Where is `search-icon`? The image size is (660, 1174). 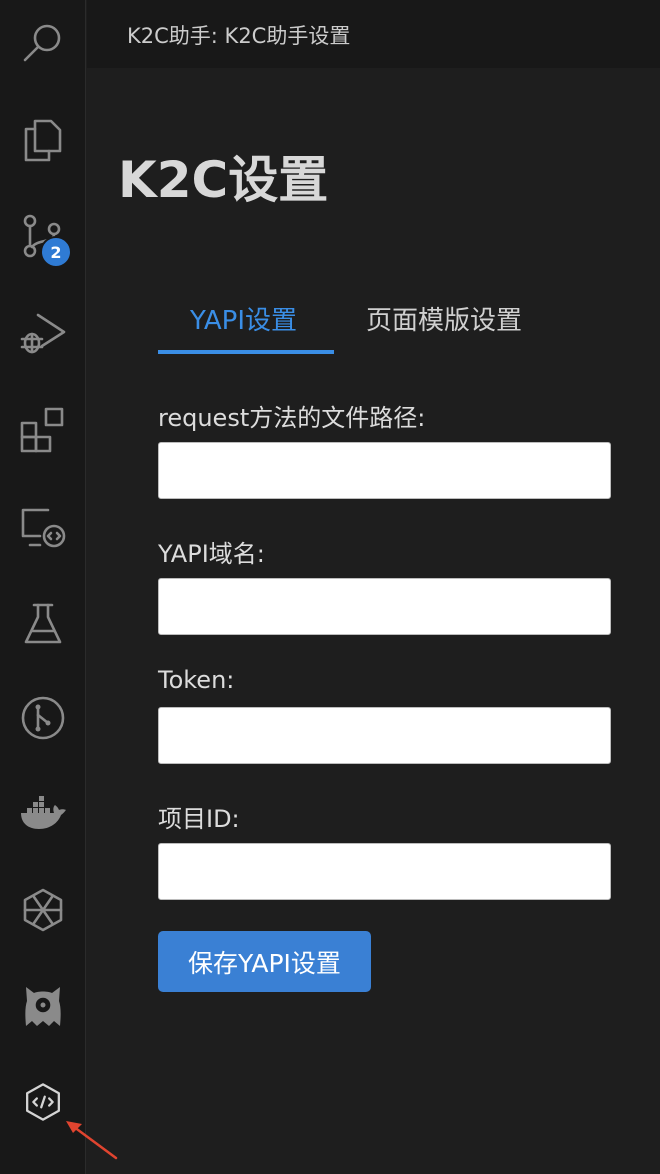 search-icon is located at coordinates (42, 43).